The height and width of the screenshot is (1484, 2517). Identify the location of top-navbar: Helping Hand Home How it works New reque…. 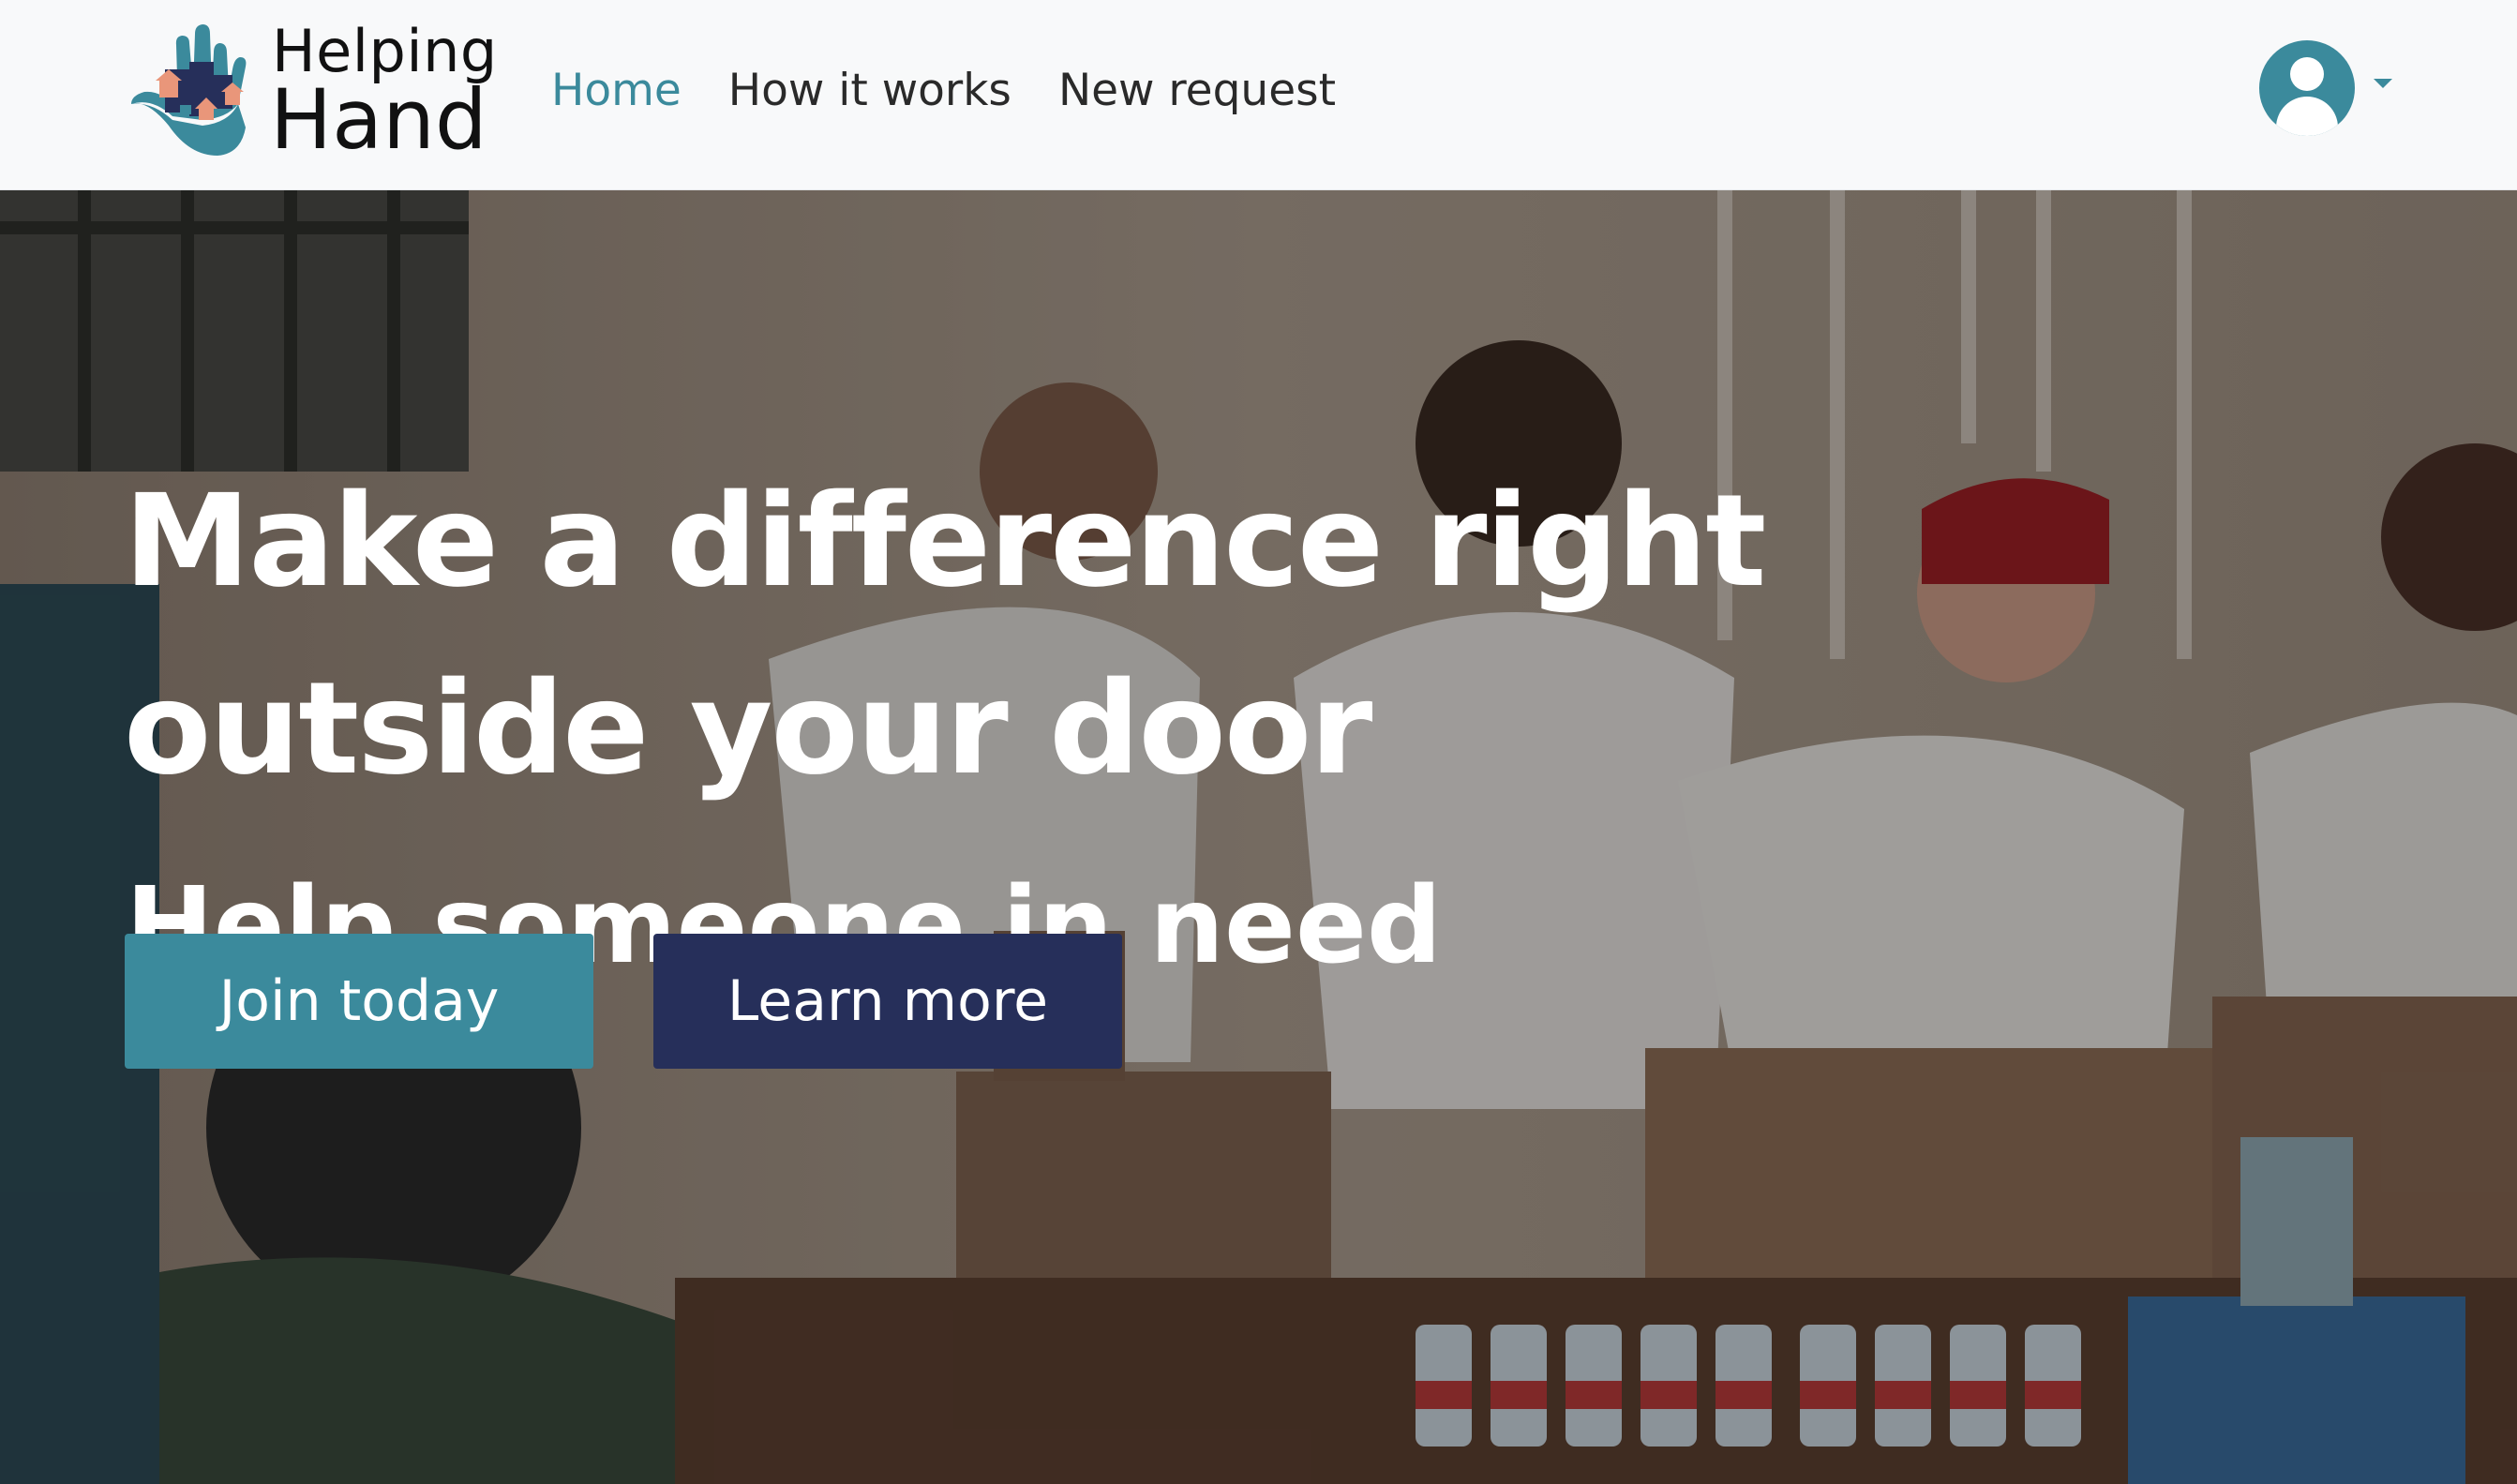
(1258, 95).